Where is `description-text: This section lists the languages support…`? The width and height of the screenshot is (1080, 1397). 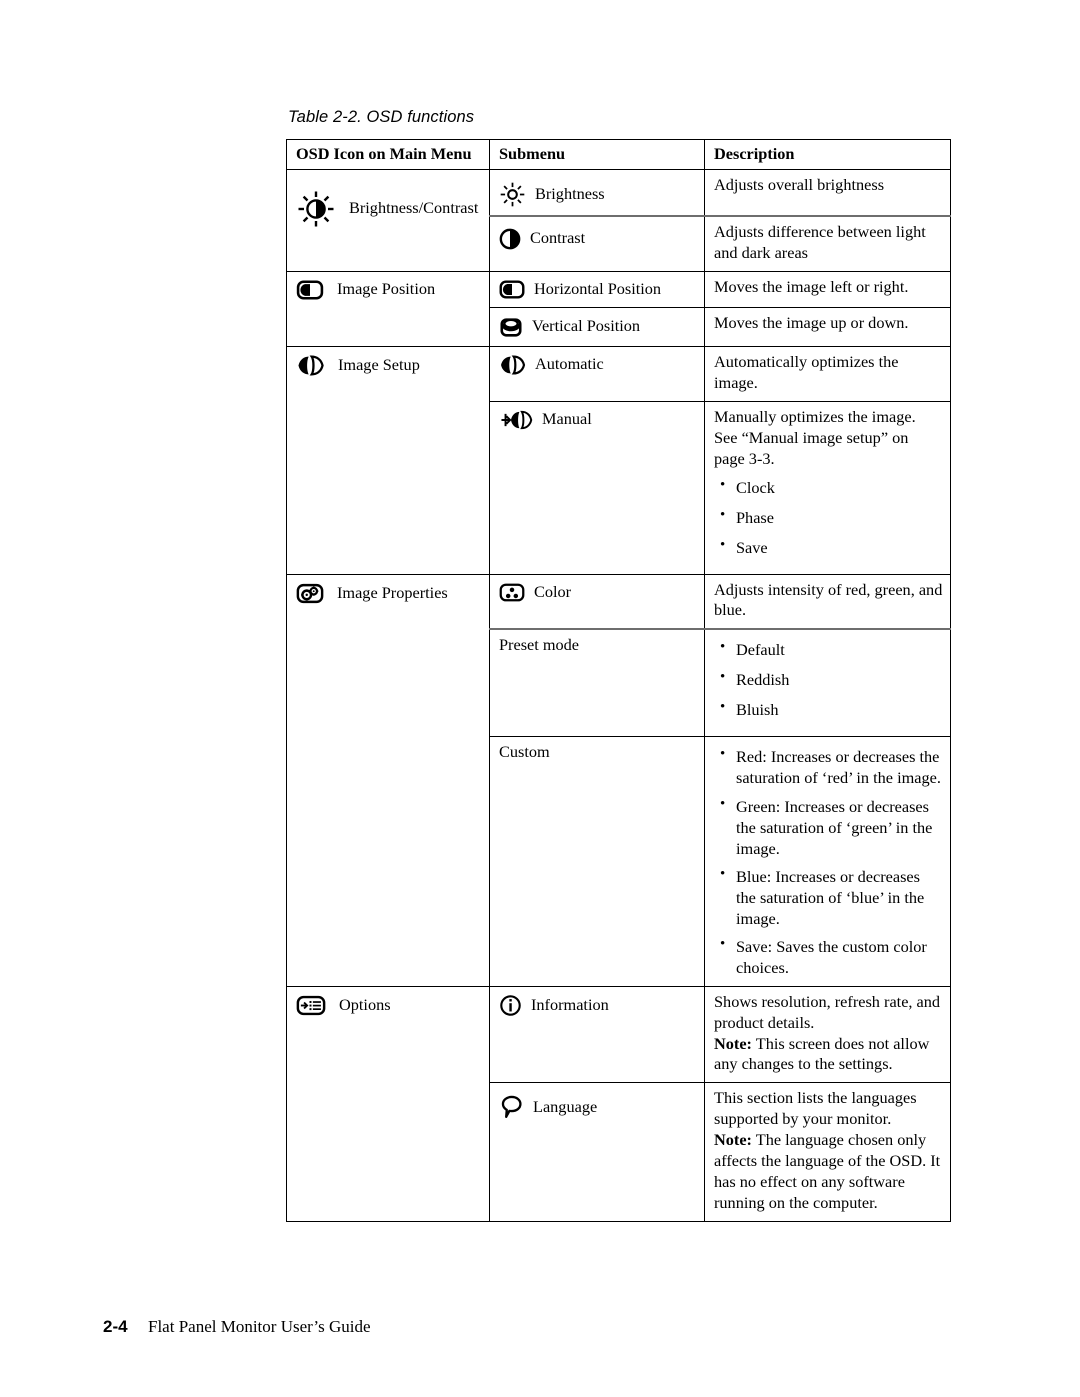 description-text: This section lists the languages support… is located at coordinates (815, 1108).